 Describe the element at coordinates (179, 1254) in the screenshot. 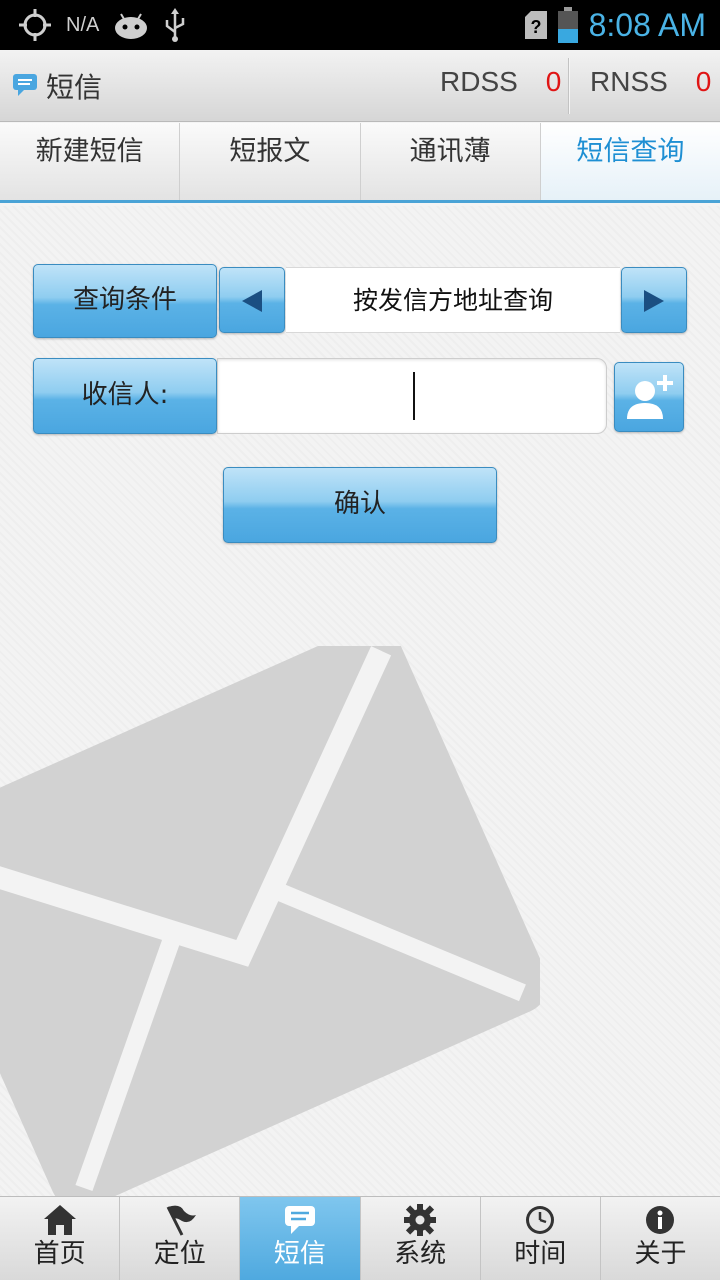

I see `nav-label: 定位` at that location.